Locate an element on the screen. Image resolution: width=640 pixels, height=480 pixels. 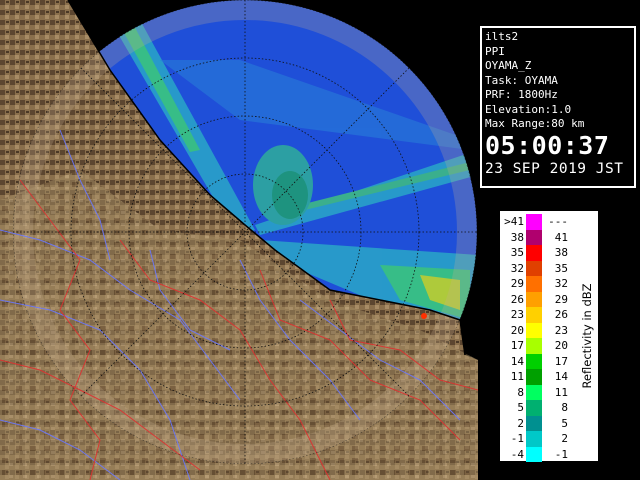
legend-low-value: -1 is located at coordinates (517, 438).